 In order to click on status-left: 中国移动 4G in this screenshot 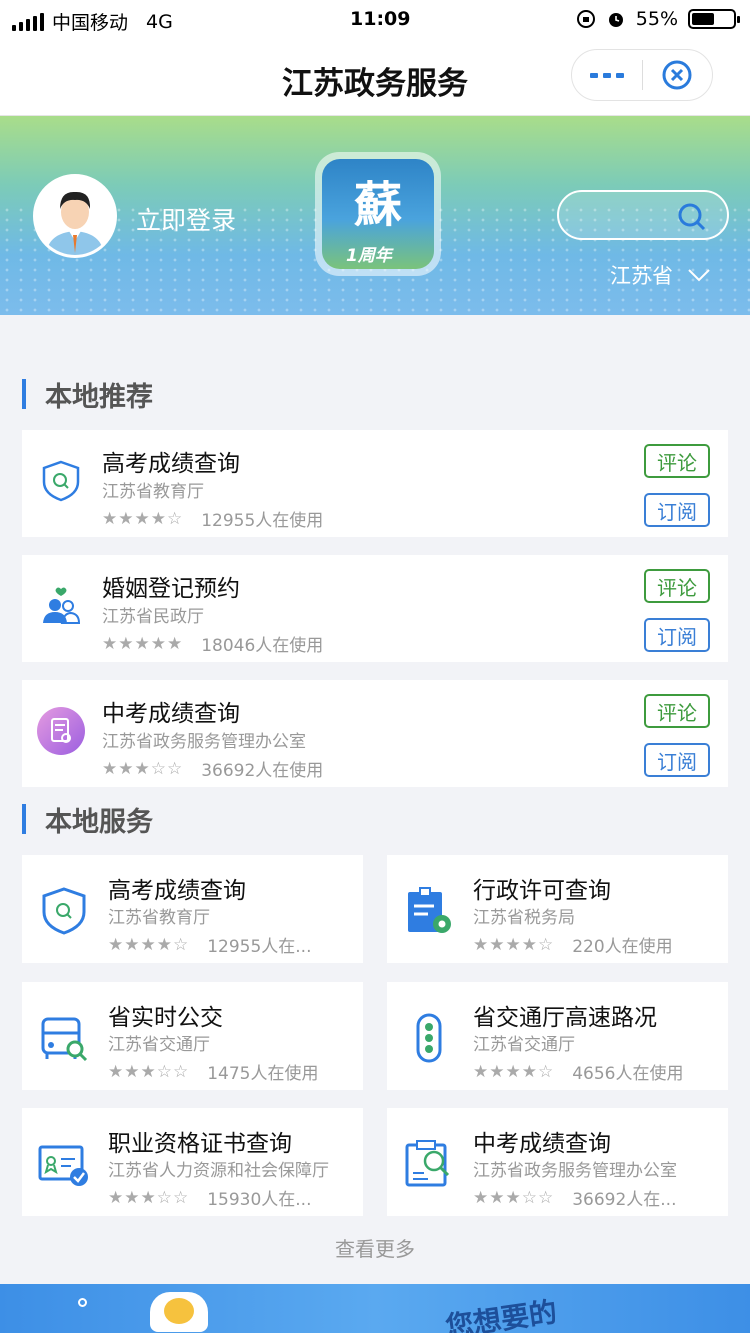, I will do `click(92, 21)`.